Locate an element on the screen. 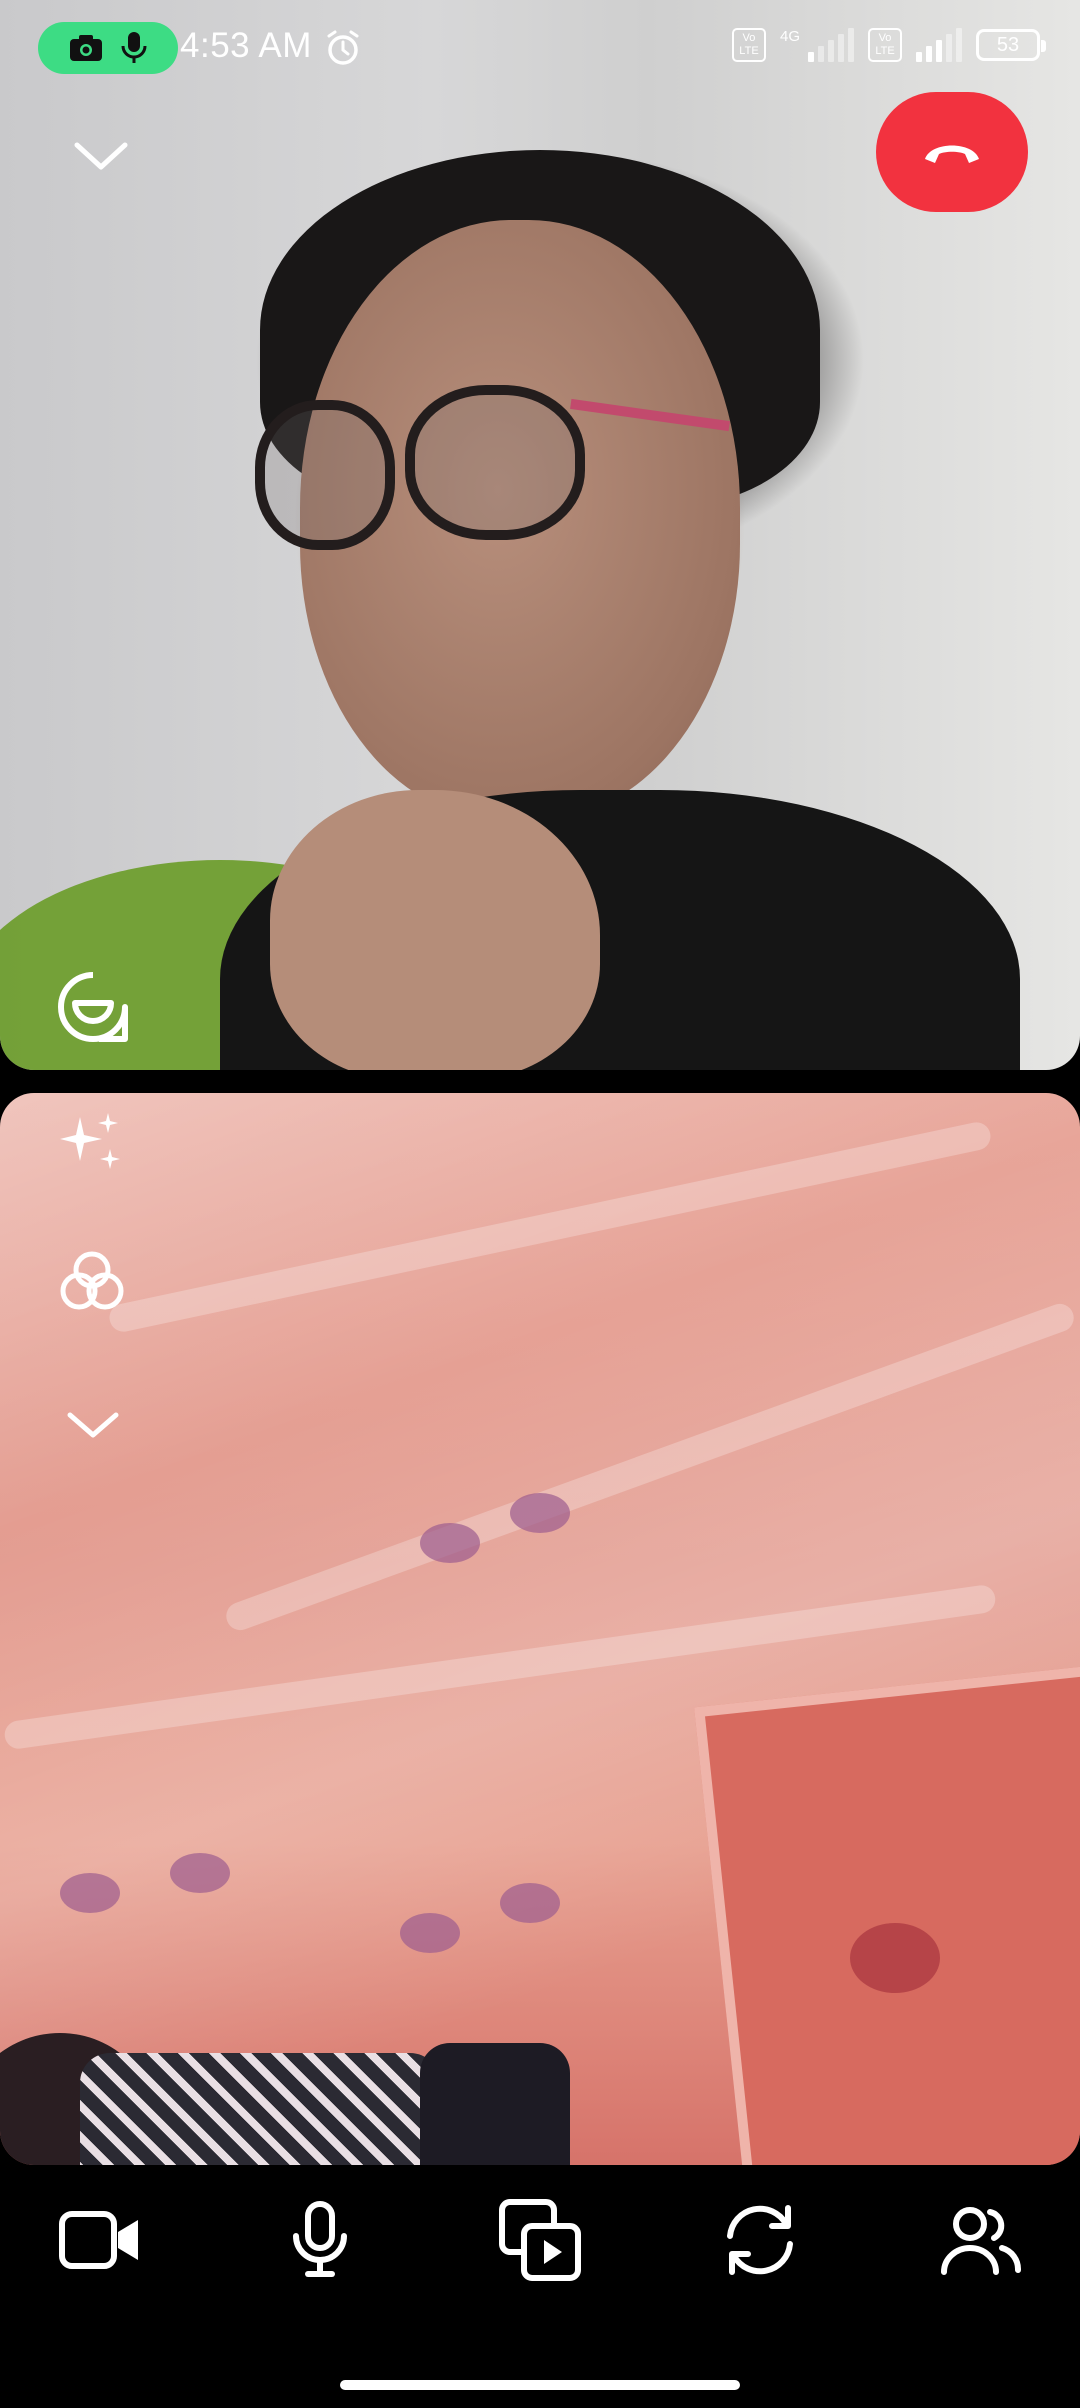 This screenshot has width=1080, height=2408. microphone-icon is located at coordinates (320, 2239).